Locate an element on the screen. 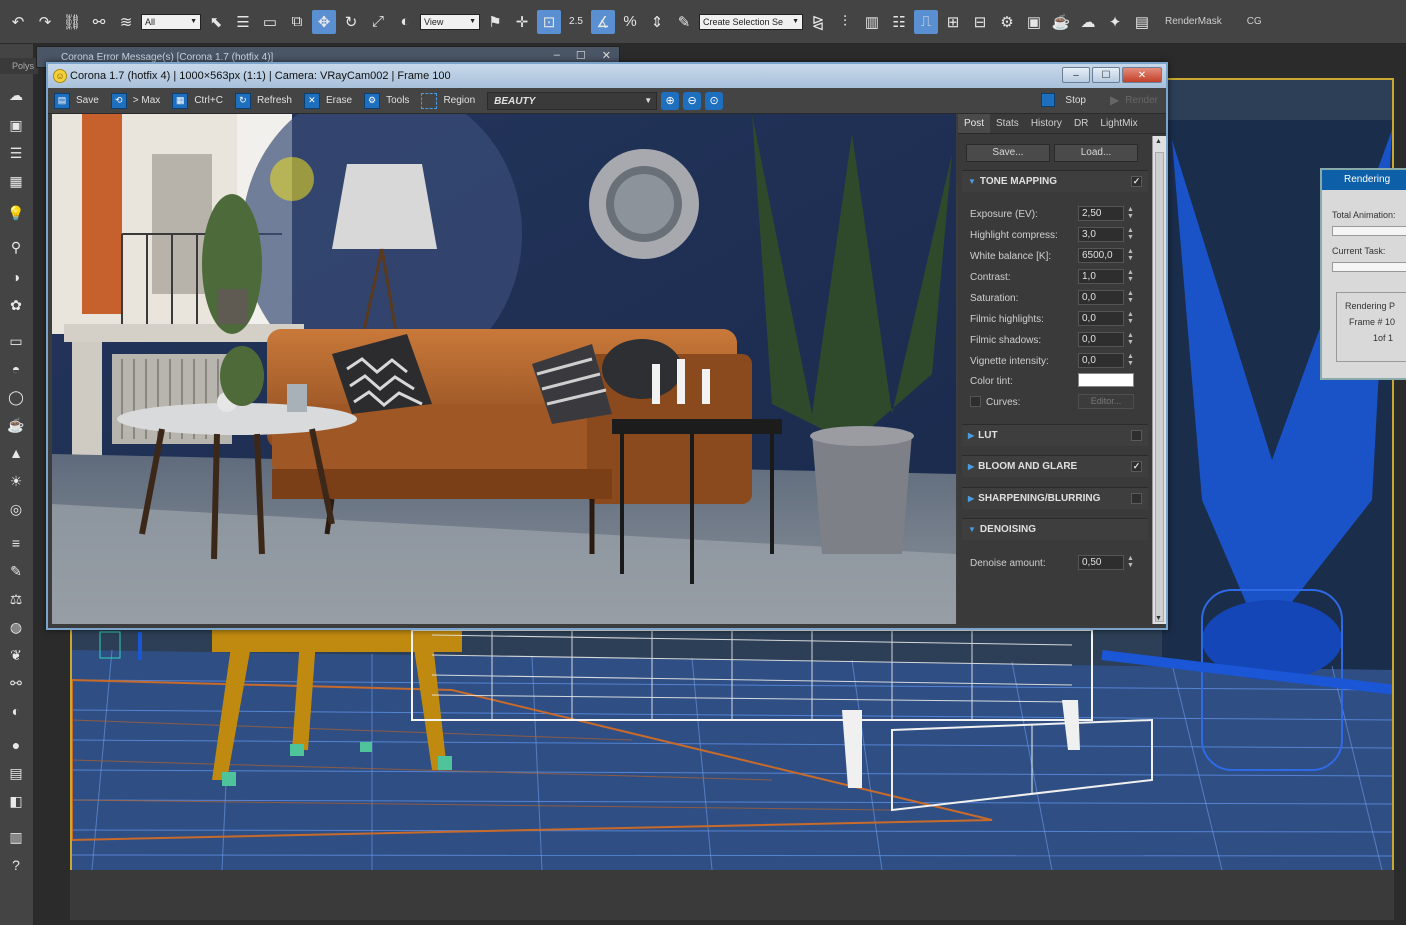 This screenshot has width=1406, height=925. teapot-icon: ☁ is located at coordinates (16, 95).